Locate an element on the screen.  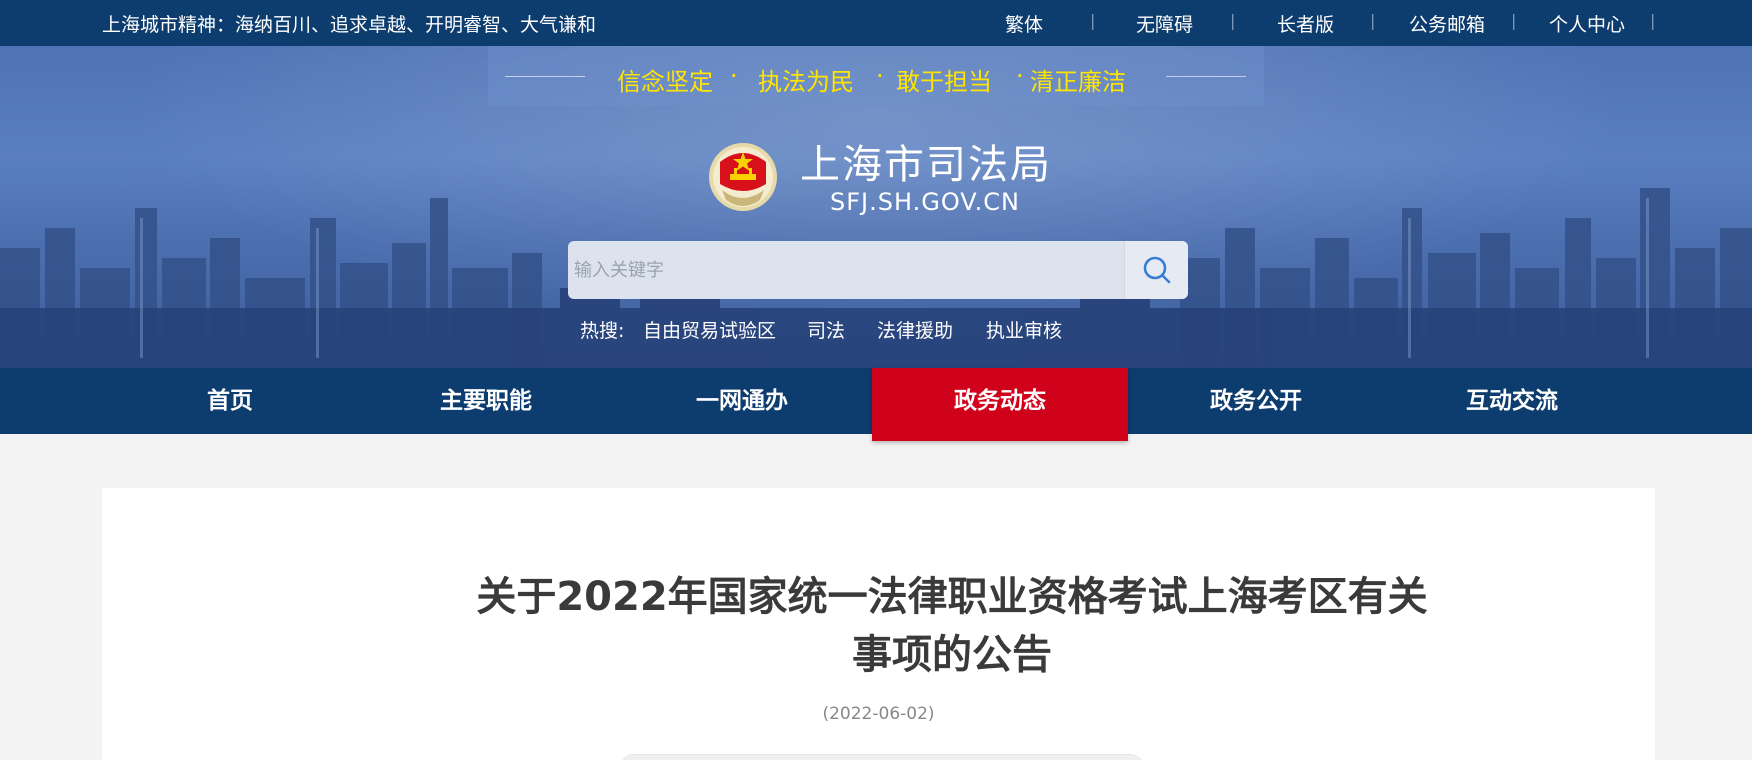
link-official-mailbox: 公务邮箱 is located at coordinates (1447, 23).